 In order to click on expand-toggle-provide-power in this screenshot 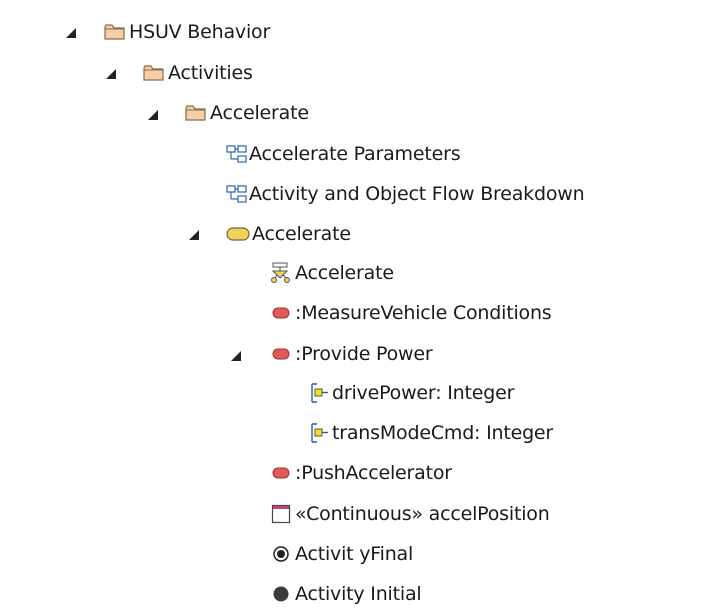, I will do `click(235, 355)`.